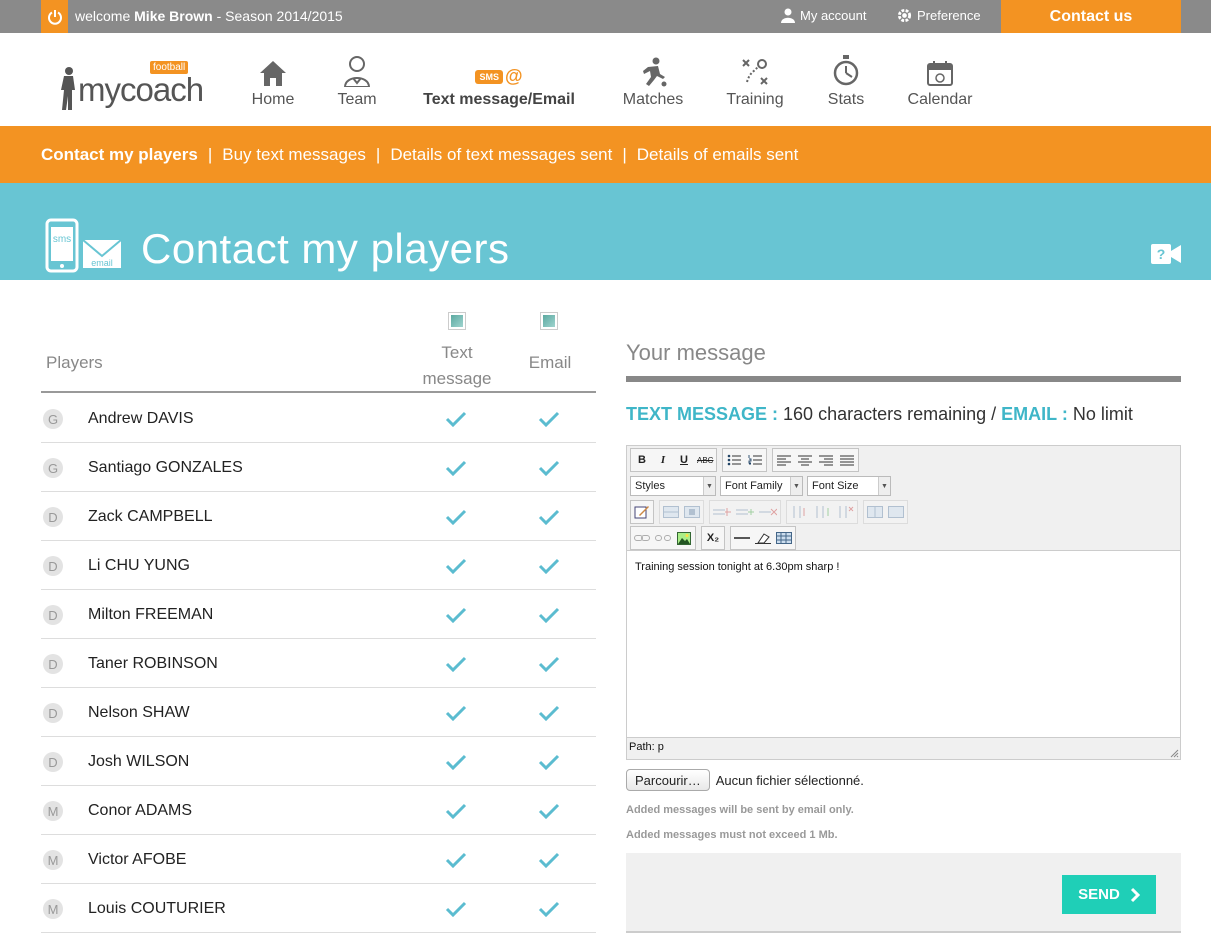 The height and width of the screenshot is (946, 1211). What do you see at coordinates (151, 614) in the screenshot?
I see `player-name: Milton FREEMAN` at bounding box center [151, 614].